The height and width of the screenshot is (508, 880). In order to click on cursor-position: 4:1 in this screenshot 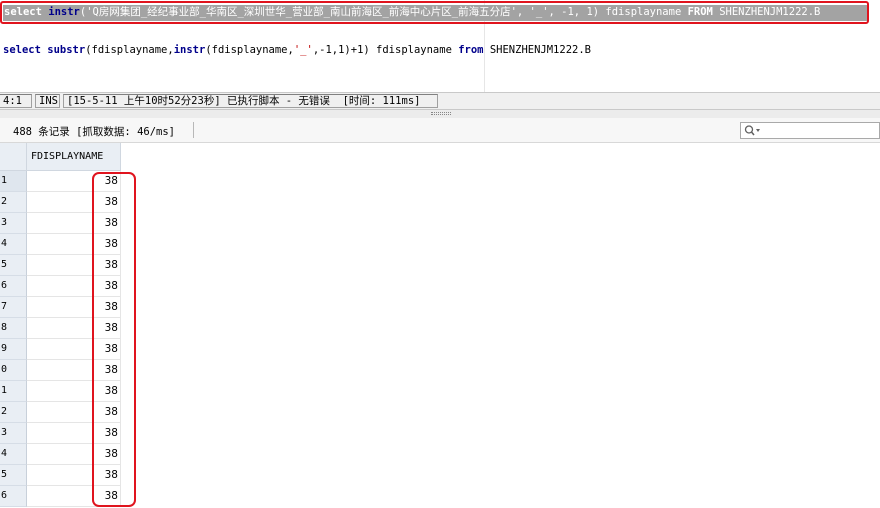, I will do `click(16, 101)`.